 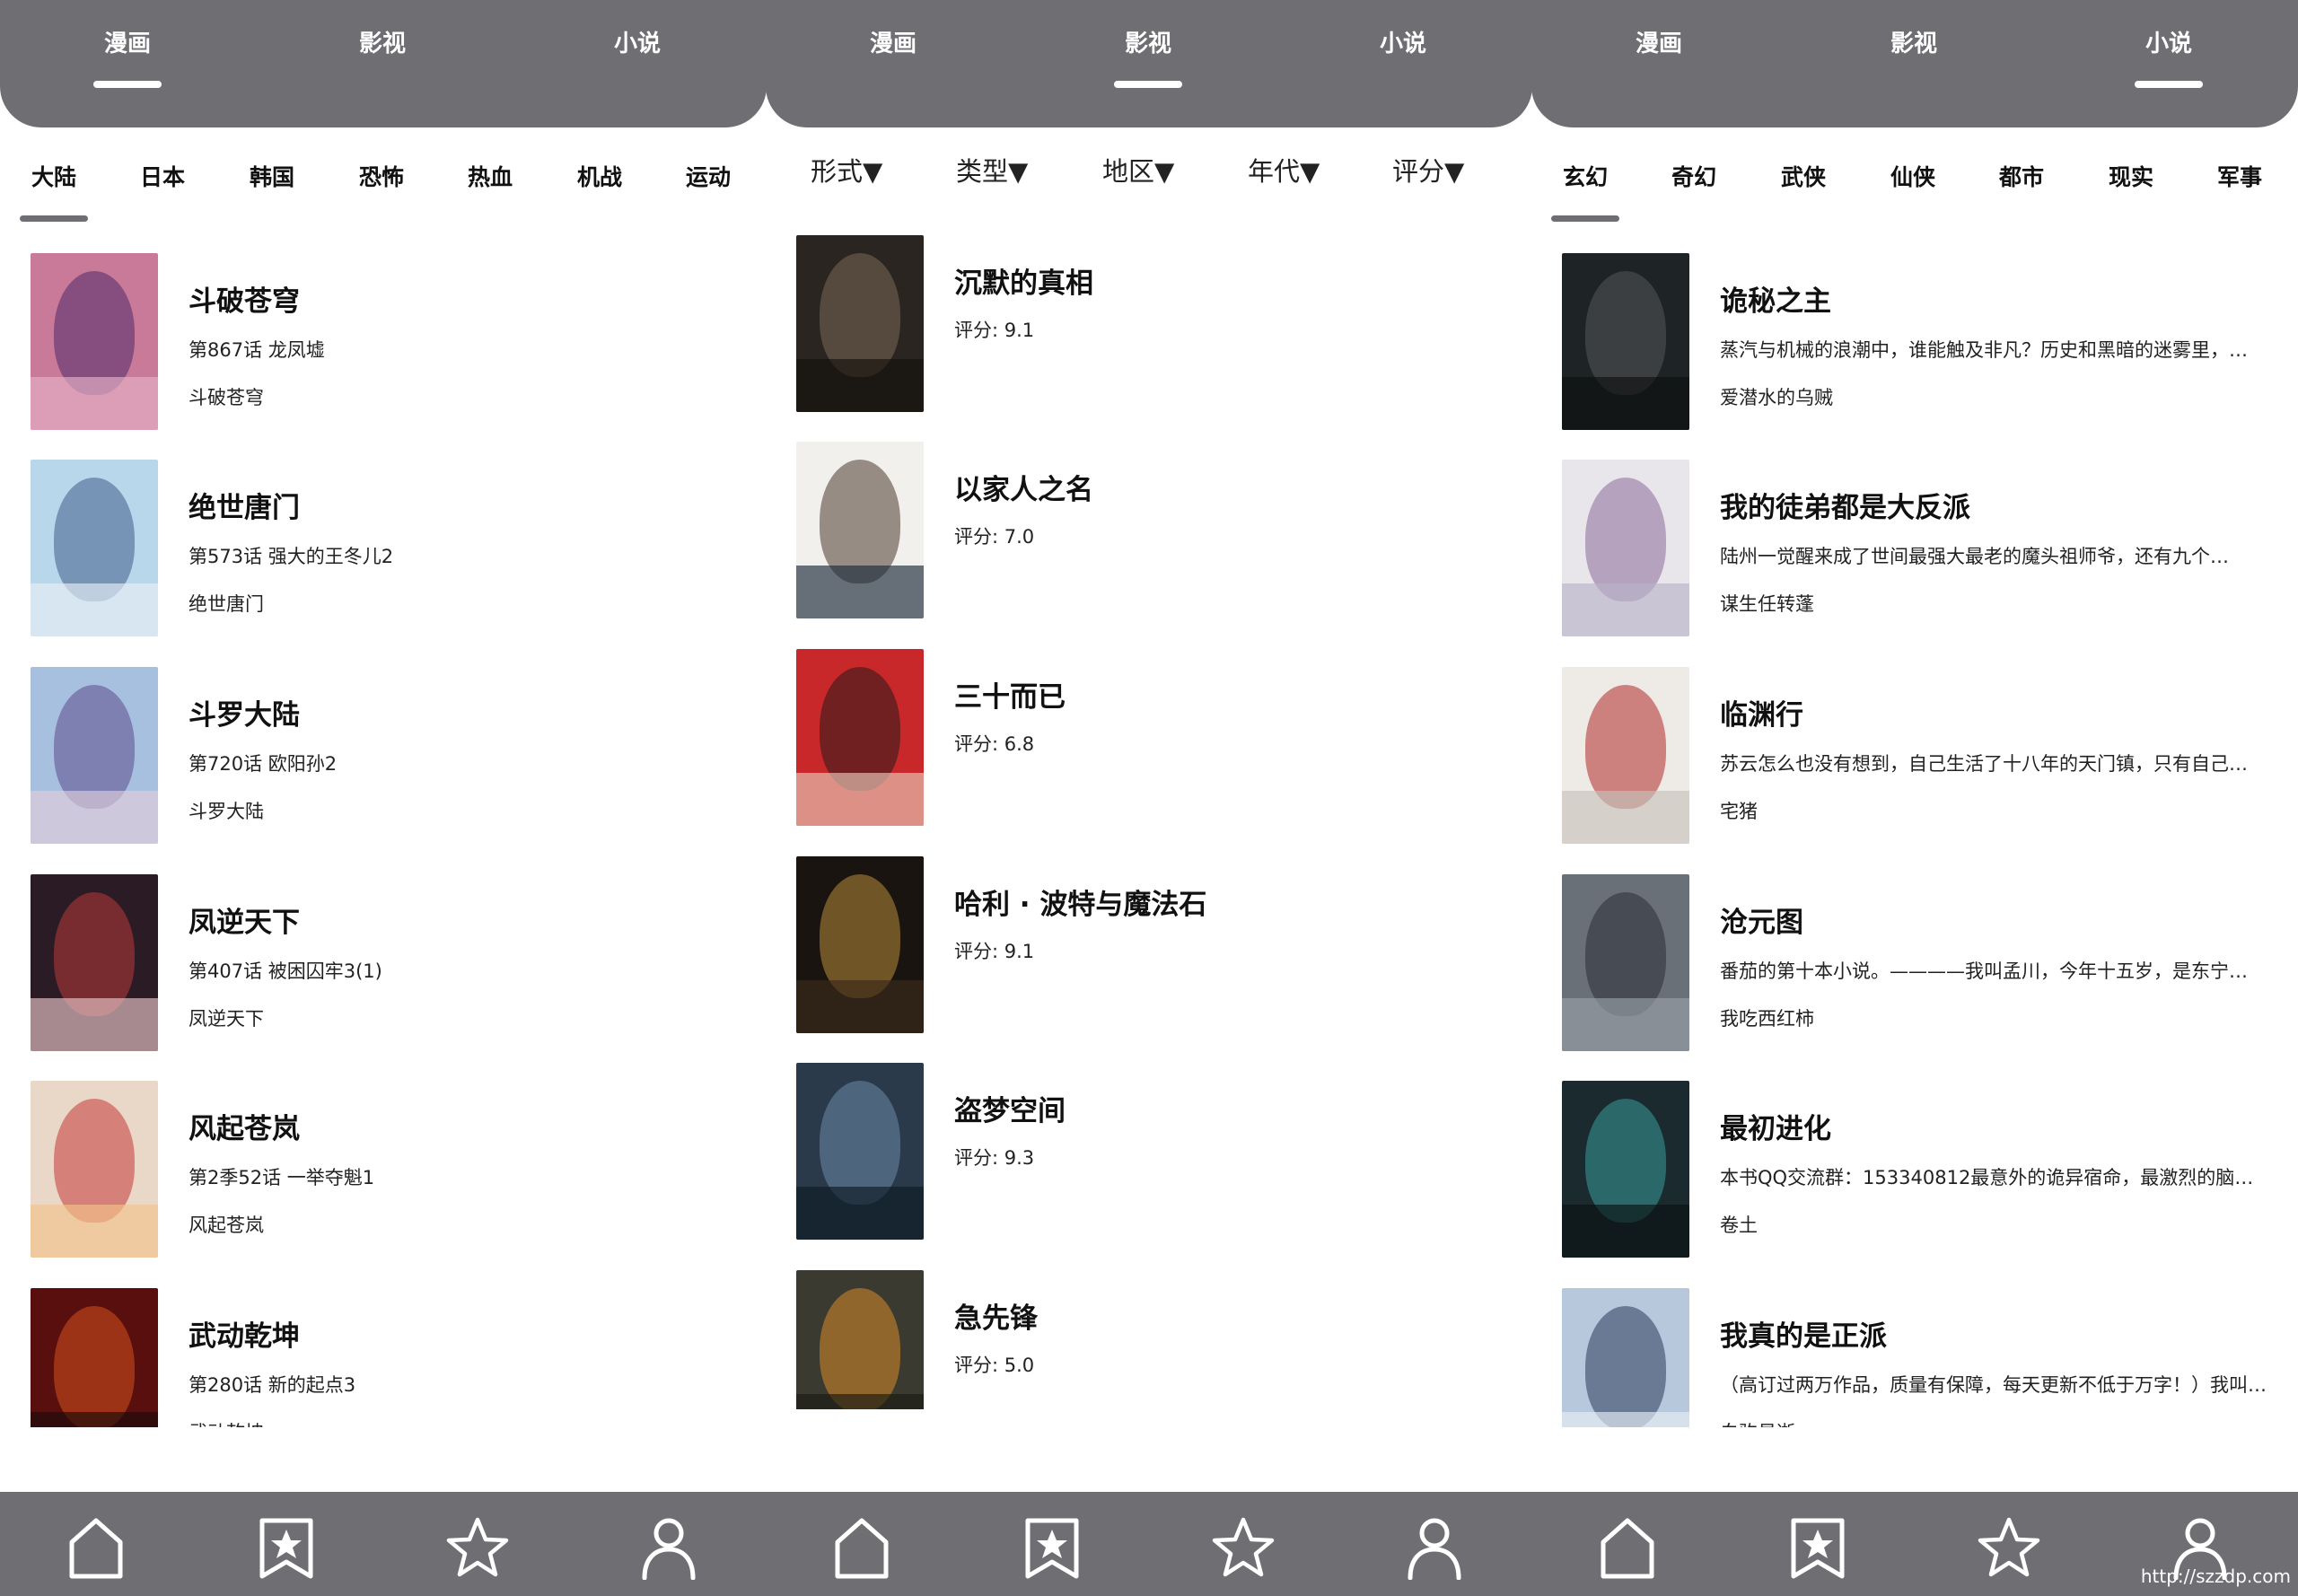 I want to click on list-item: 诡秘之主 蒸汽与机械的浪潮中，谁能触及非凡？历史和黑暗的迷雾里，… 爱潜水的乌贼, so click(x=1914, y=345).